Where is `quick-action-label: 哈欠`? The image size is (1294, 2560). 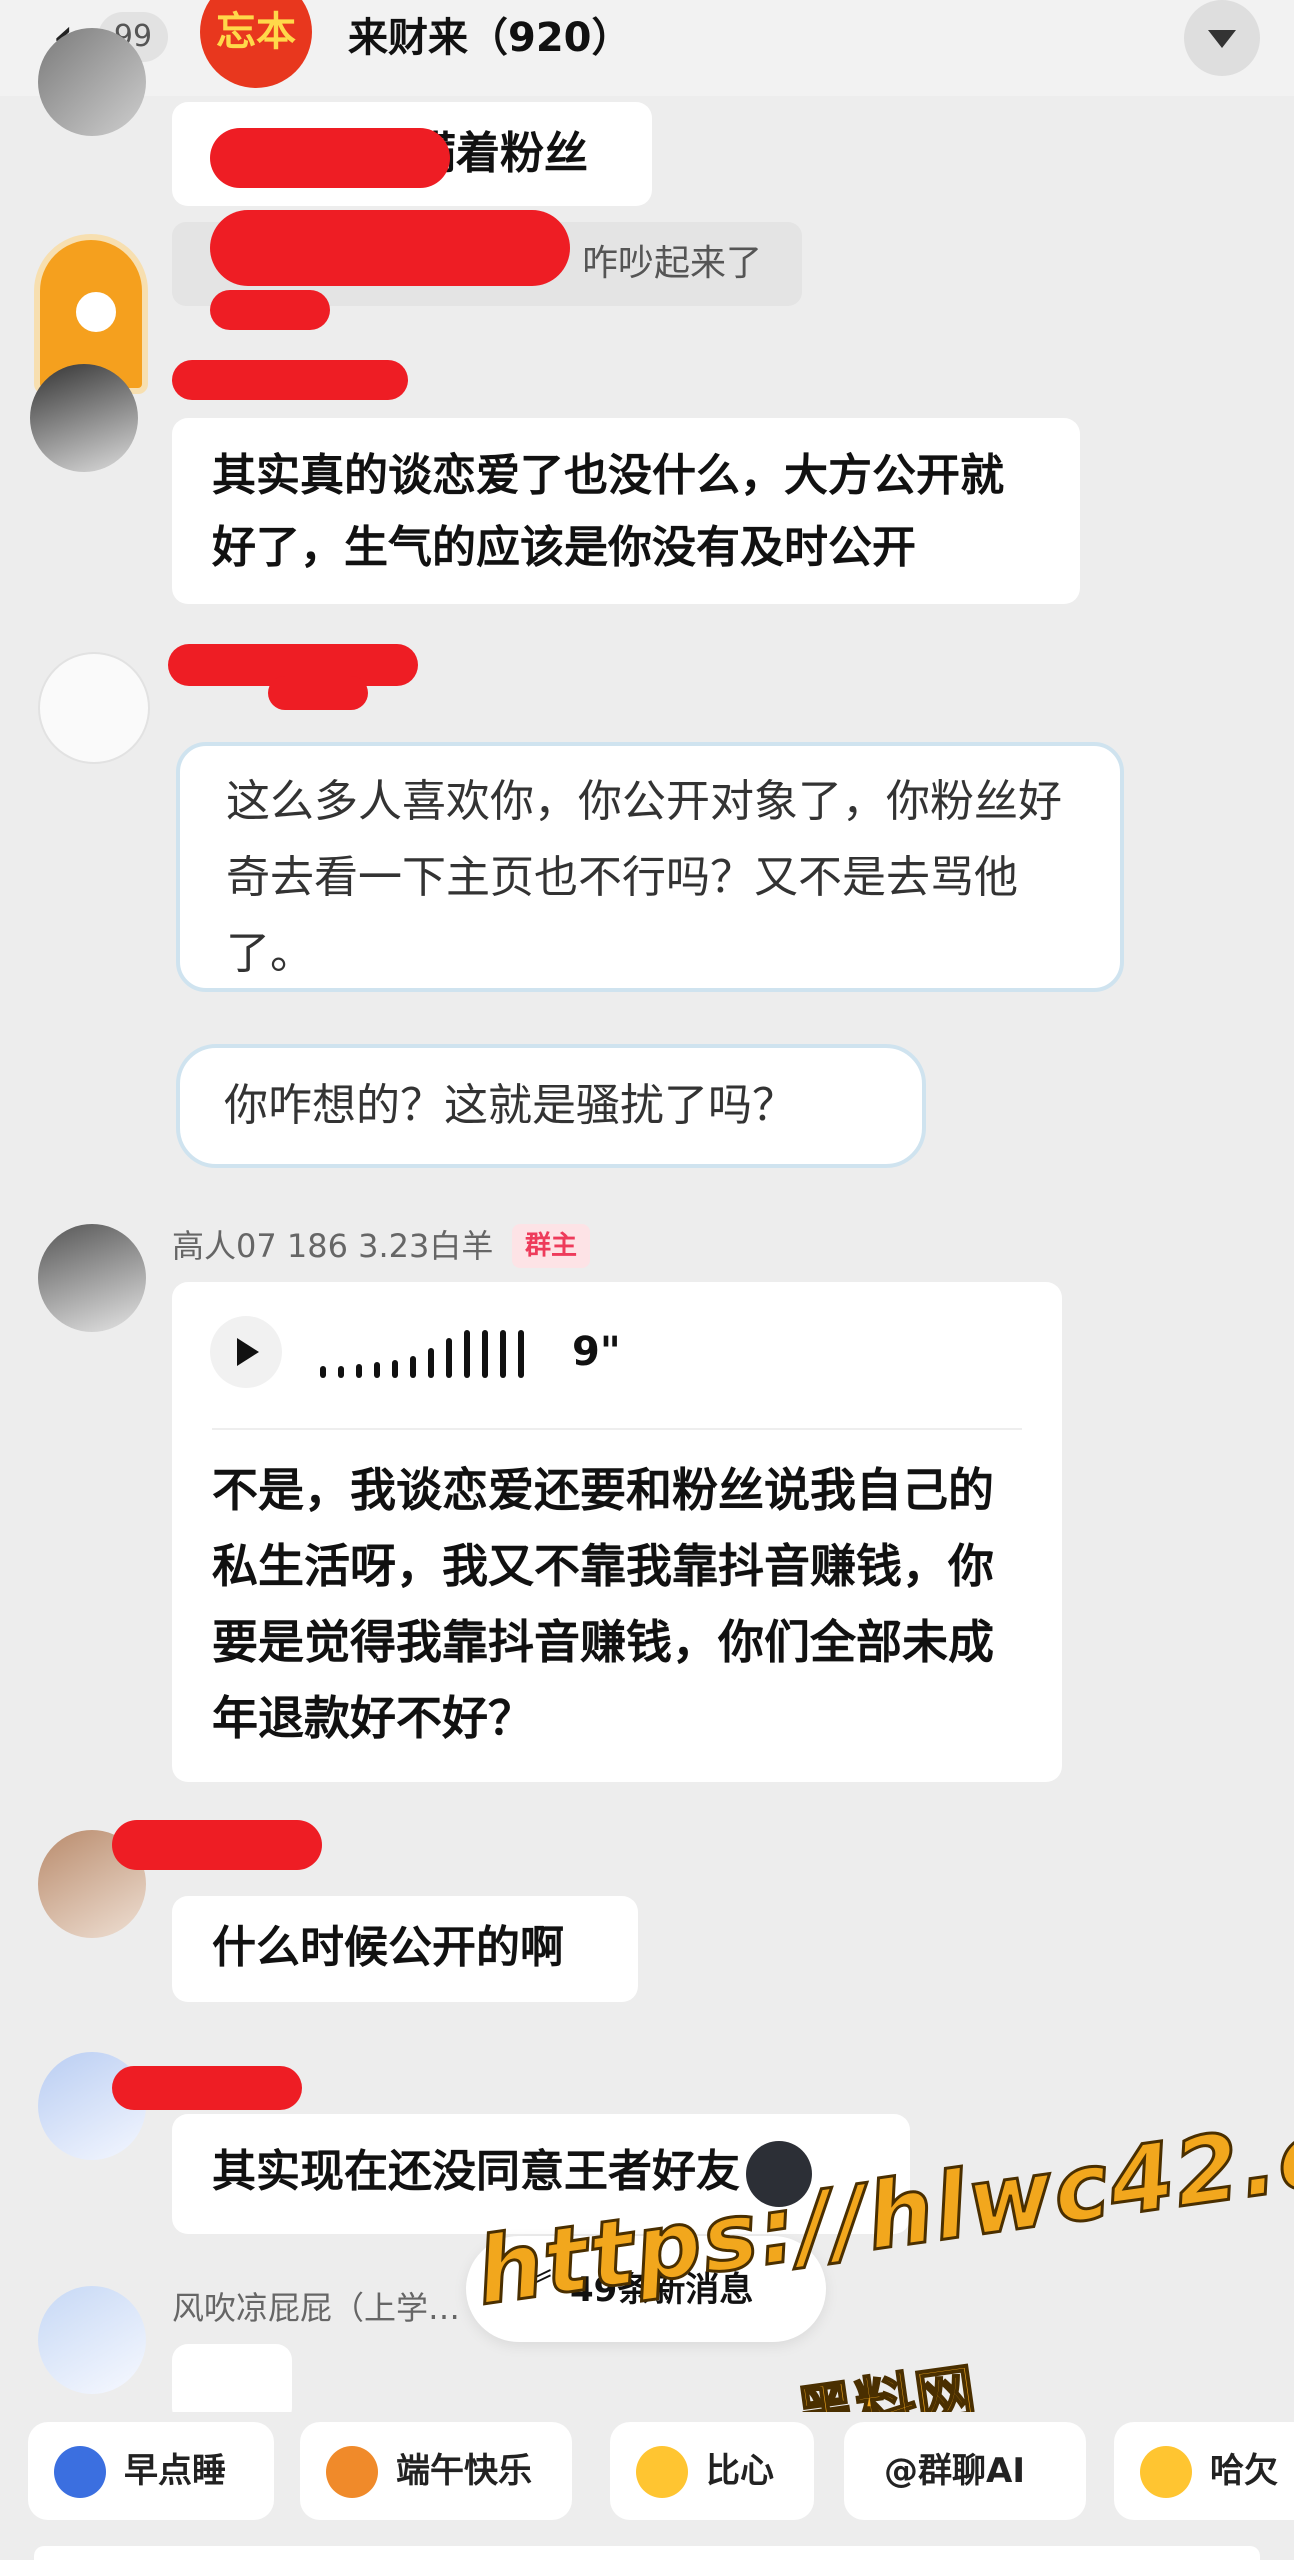
quick-action-label: 哈欠 is located at coordinates (1244, 2471).